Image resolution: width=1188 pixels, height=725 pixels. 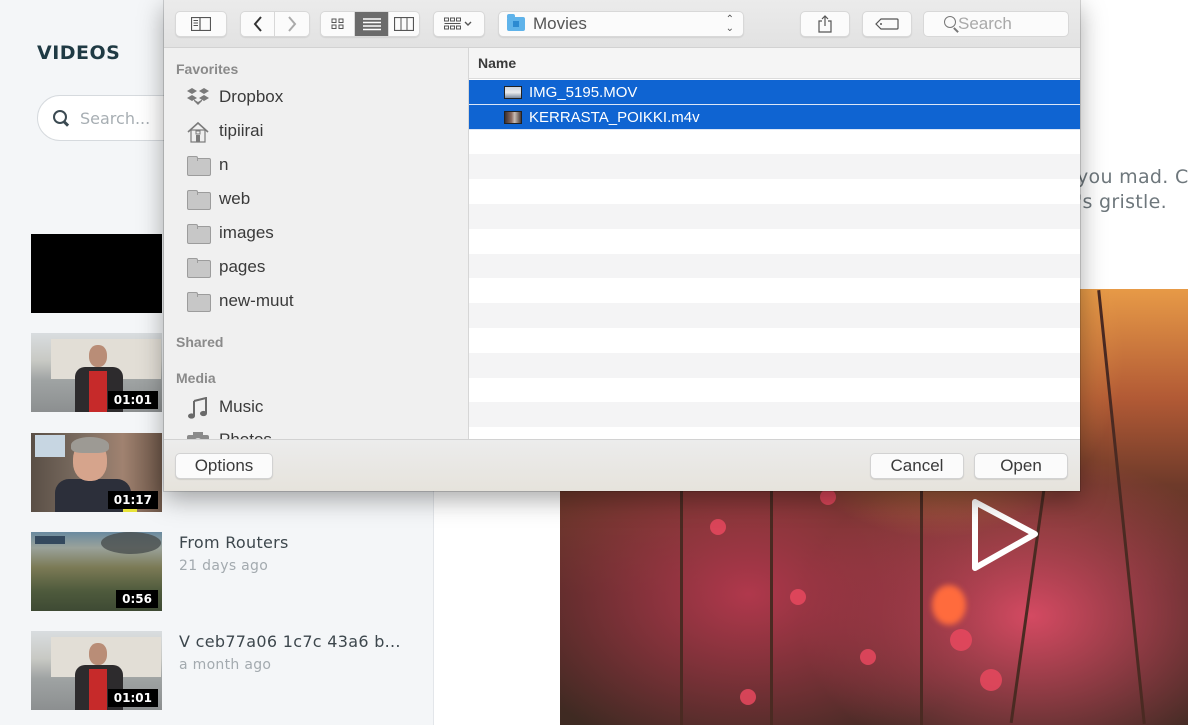 I want to click on tag-icon, so click(x=887, y=24).